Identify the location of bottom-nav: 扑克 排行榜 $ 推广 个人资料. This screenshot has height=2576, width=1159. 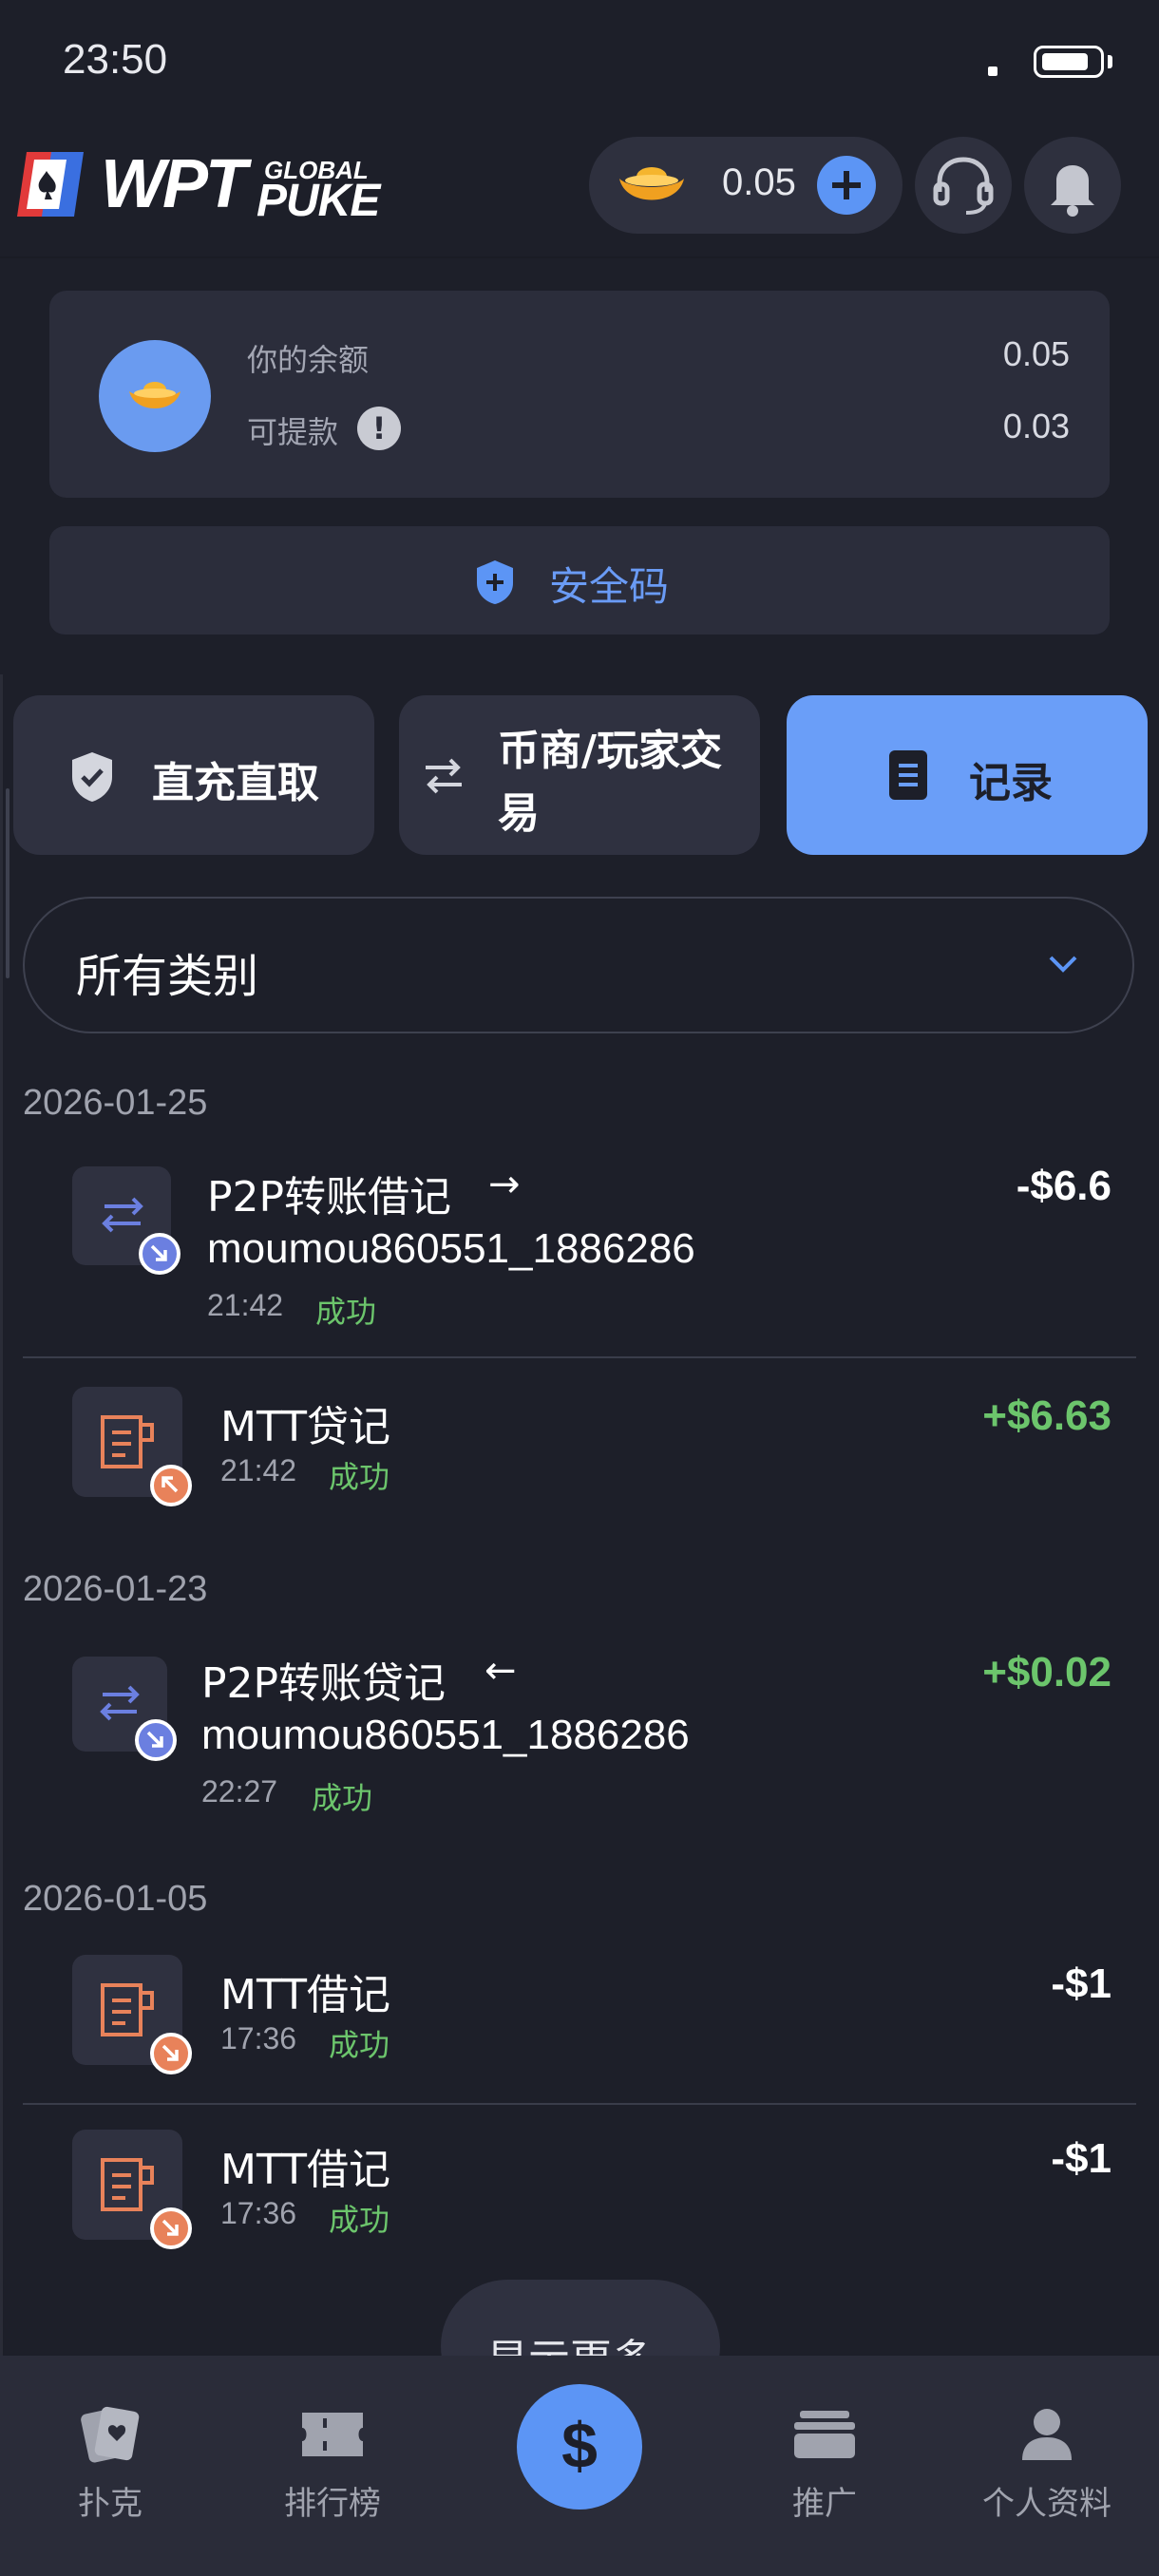
(579, 2466).